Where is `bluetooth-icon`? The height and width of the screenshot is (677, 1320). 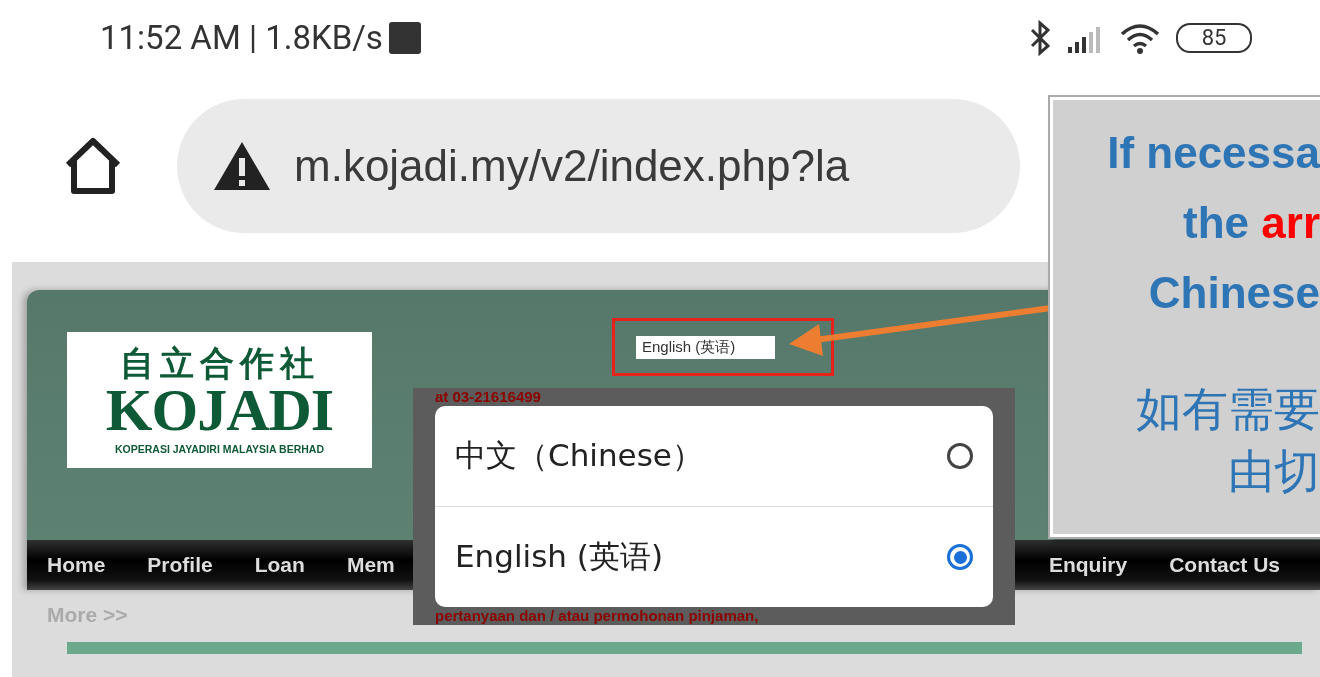
bluetooth-icon is located at coordinates (1040, 37).